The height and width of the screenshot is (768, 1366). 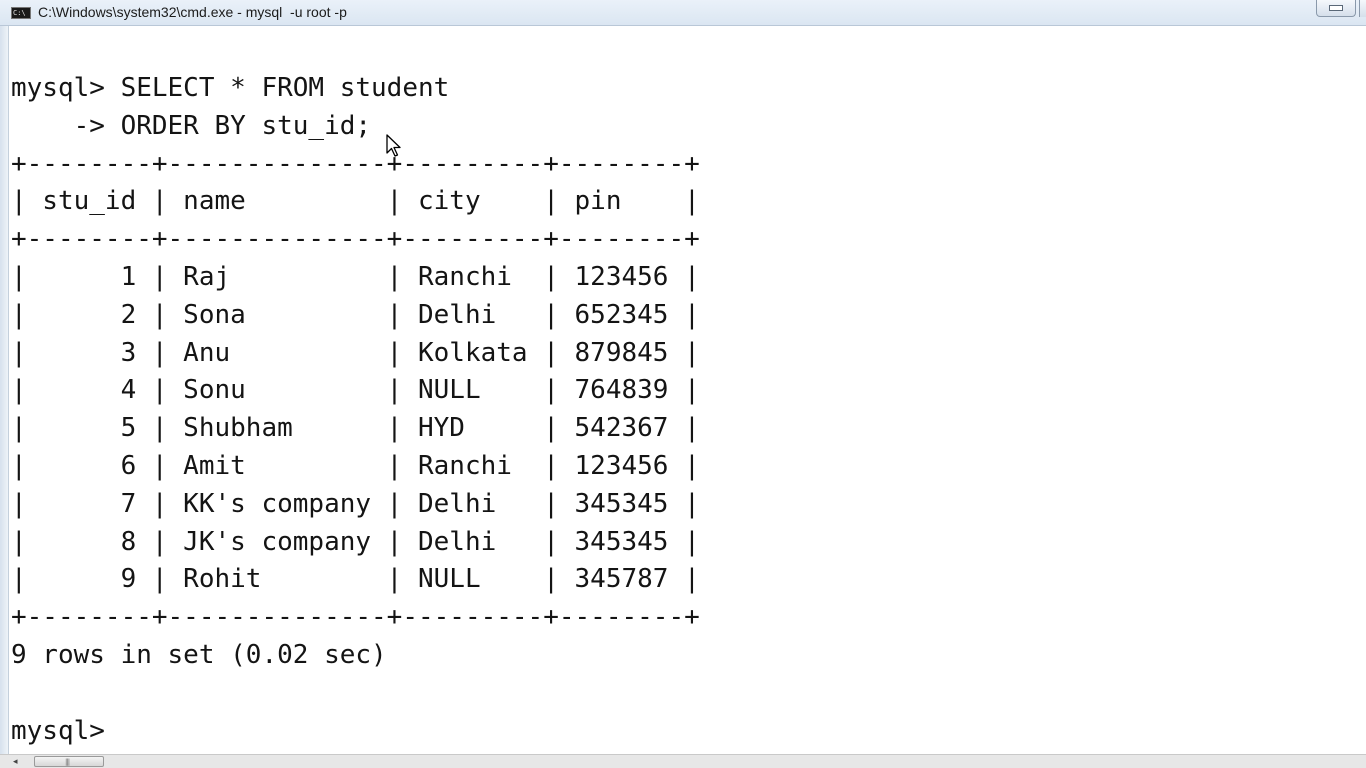 I want to click on table-row: | 1 | Raj | Ranchi | 123456 |, so click(x=355, y=276).